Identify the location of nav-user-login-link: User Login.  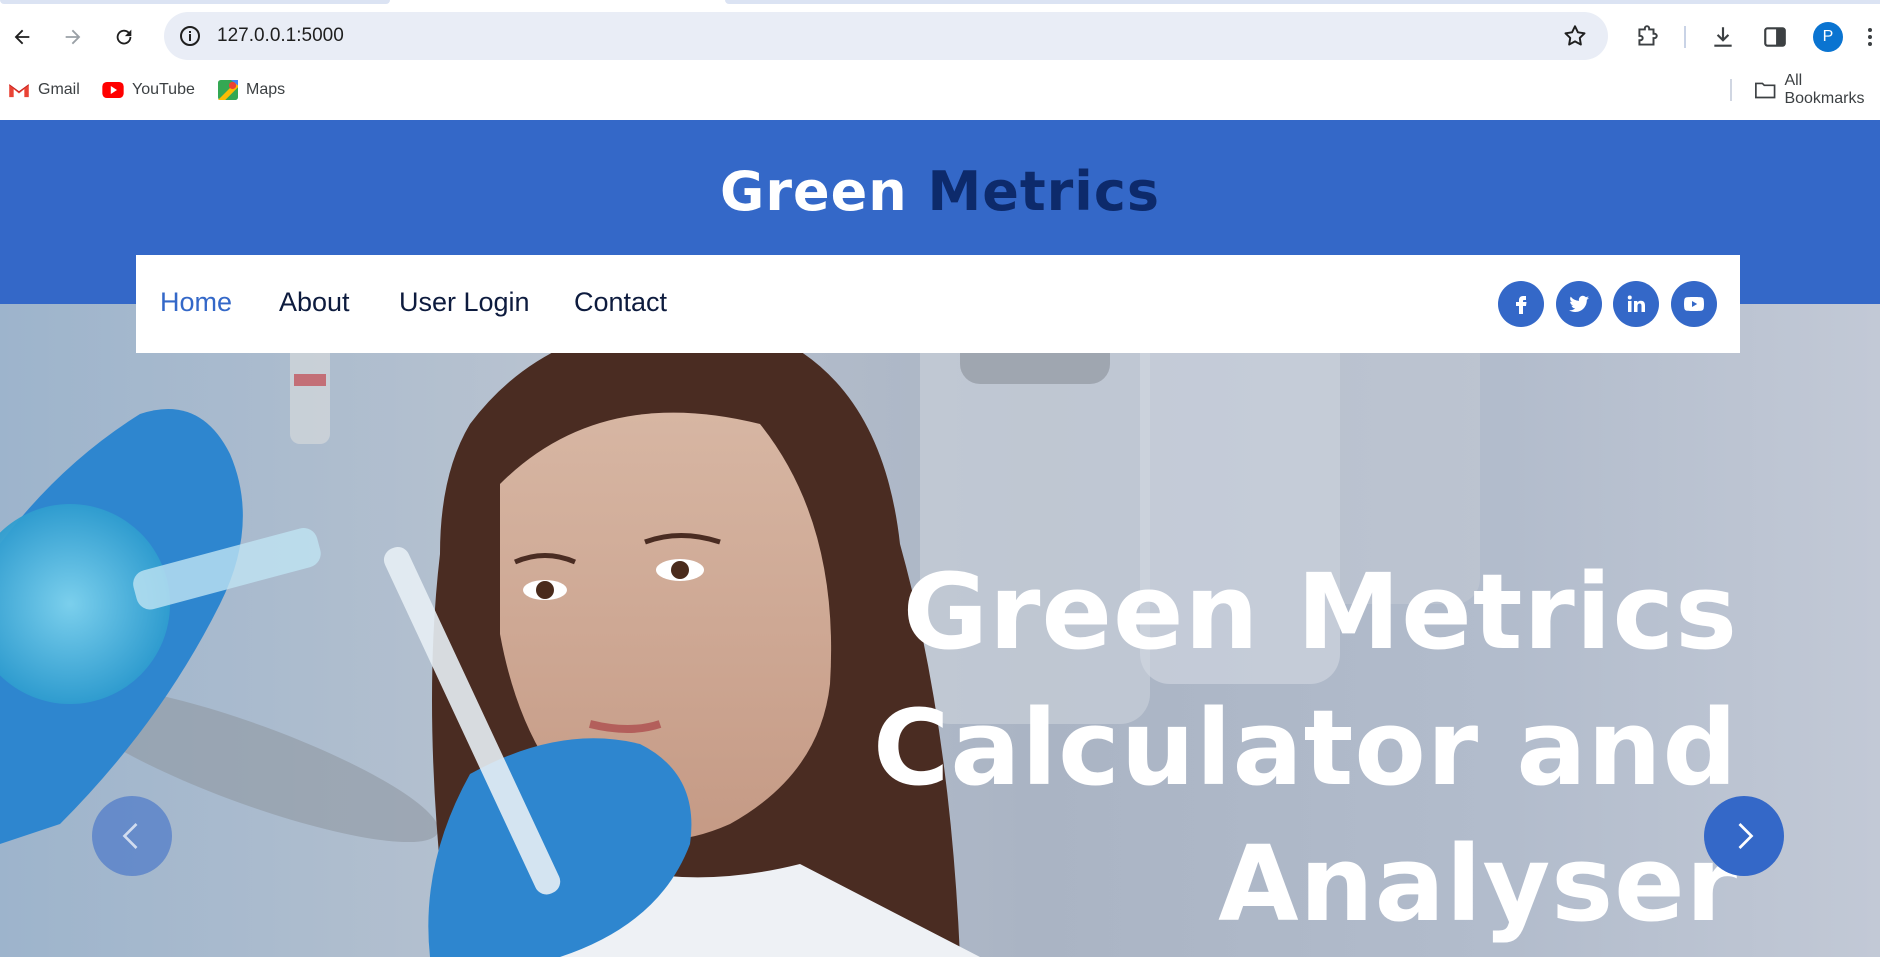
(464, 302).